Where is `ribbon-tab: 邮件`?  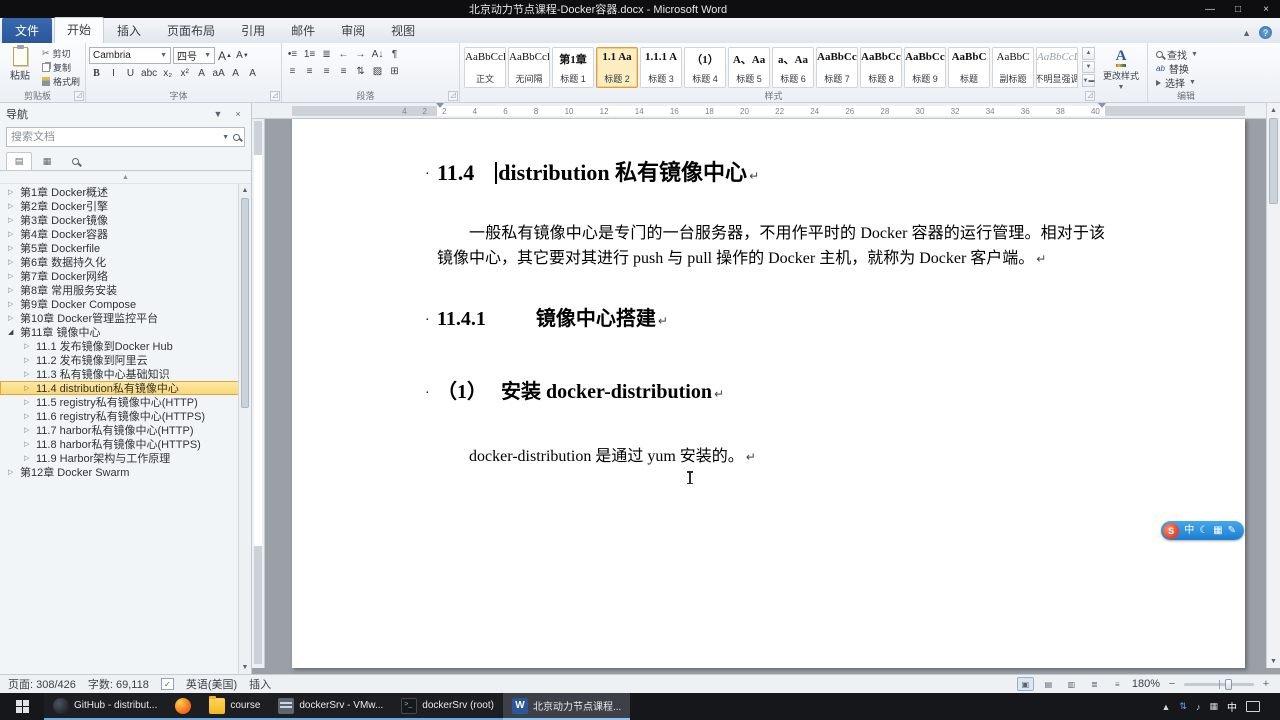 ribbon-tab: 邮件 is located at coordinates (303, 30).